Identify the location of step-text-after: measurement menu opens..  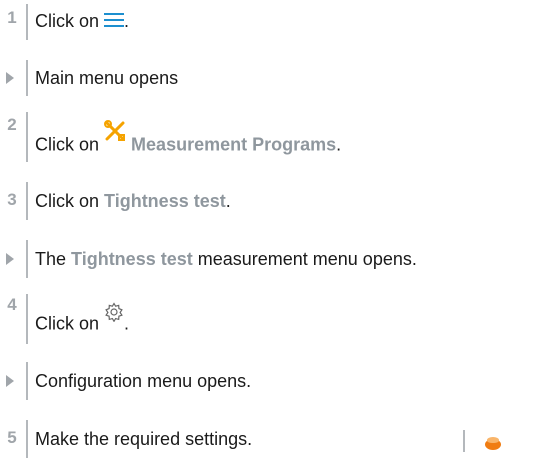
(304, 259).